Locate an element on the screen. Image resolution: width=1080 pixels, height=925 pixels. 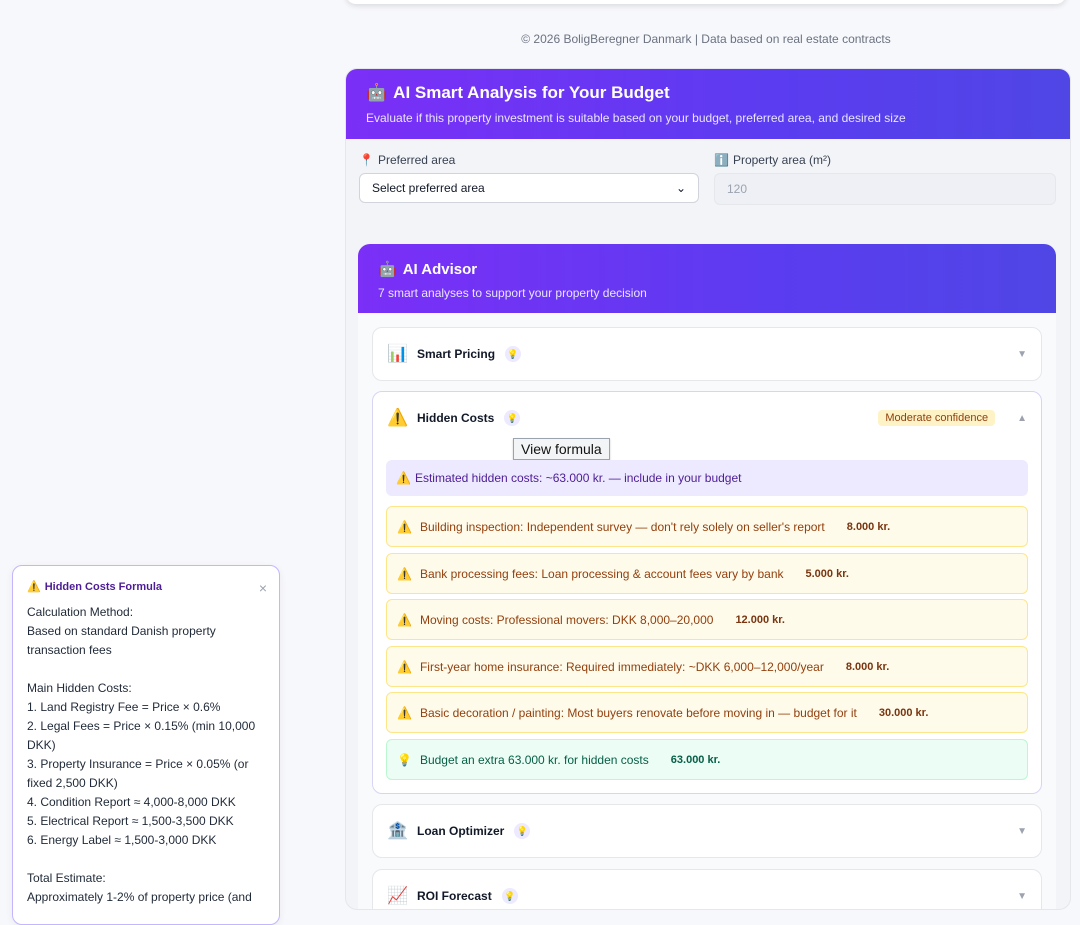
pin-icon: 📍 is located at coordinates (366, 160).